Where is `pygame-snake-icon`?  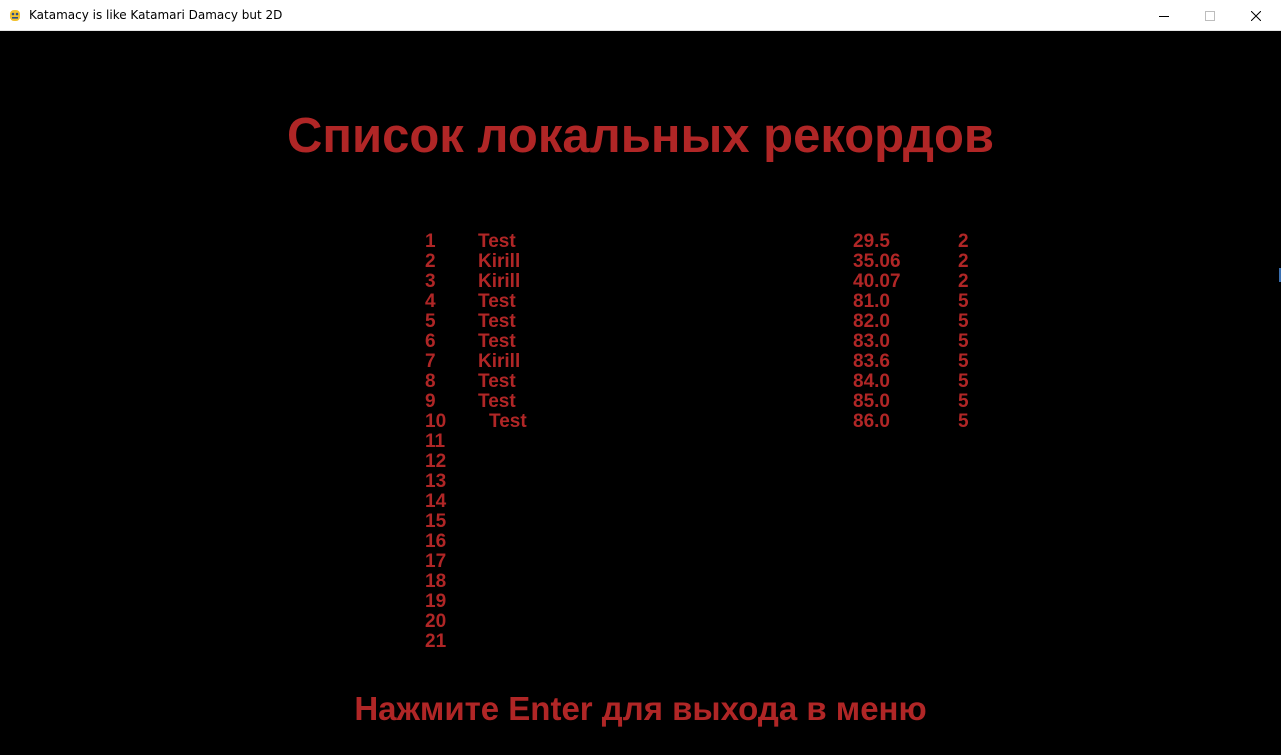 pygame-snake-icon is located at coordinates (15, 15).